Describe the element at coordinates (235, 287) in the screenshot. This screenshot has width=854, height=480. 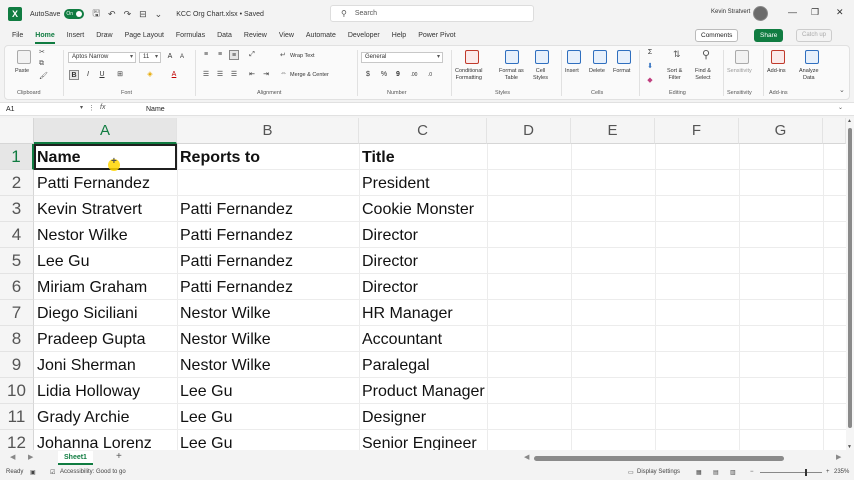
I see `cell-b6: Patti Fernandez` at that location.